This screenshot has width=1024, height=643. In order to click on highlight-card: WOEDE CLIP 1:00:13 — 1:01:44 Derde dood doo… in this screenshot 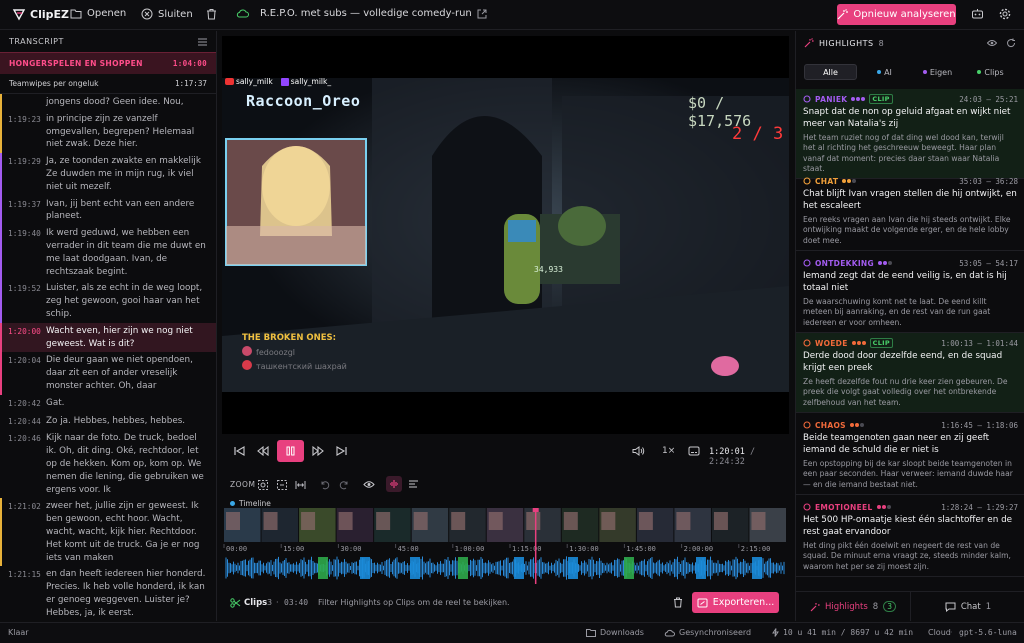, I will do `click(910, 373)`.